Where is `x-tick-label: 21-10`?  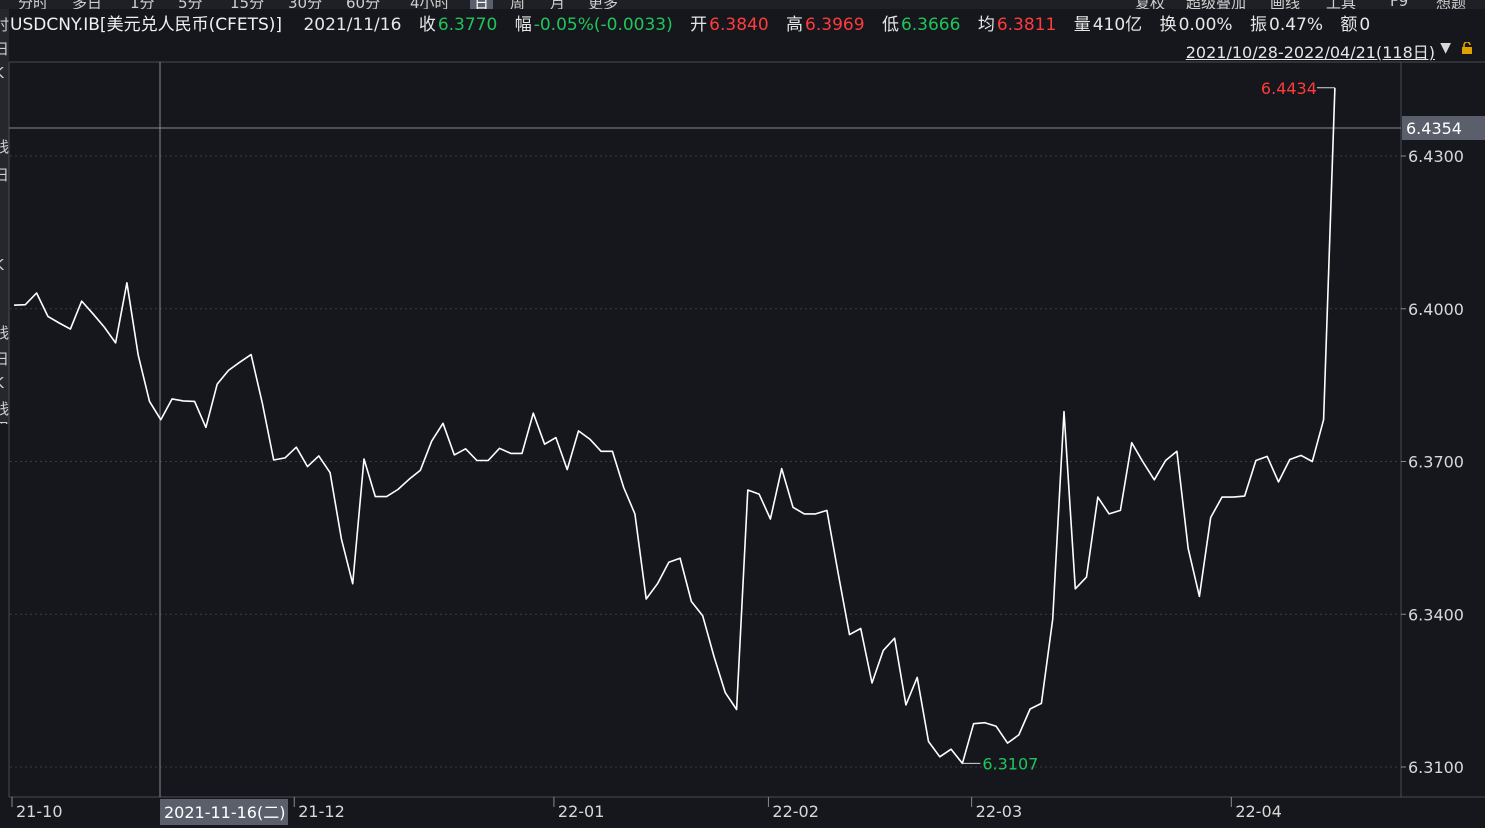
x-tick-label: 21-10 is located at coordinates (39, 811).